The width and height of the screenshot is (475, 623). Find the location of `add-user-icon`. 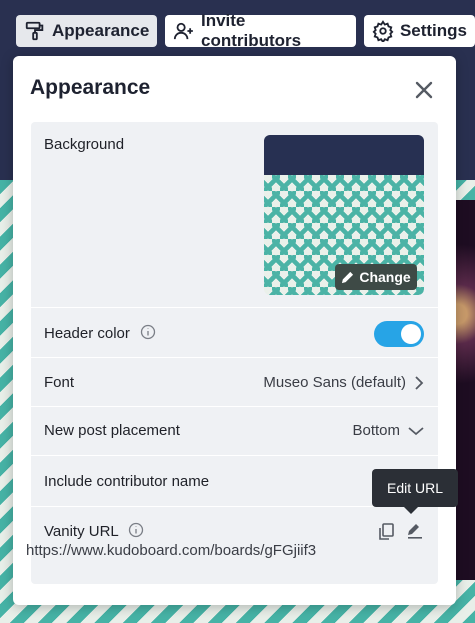

add-user-icon is located at coordinates (184, 31).